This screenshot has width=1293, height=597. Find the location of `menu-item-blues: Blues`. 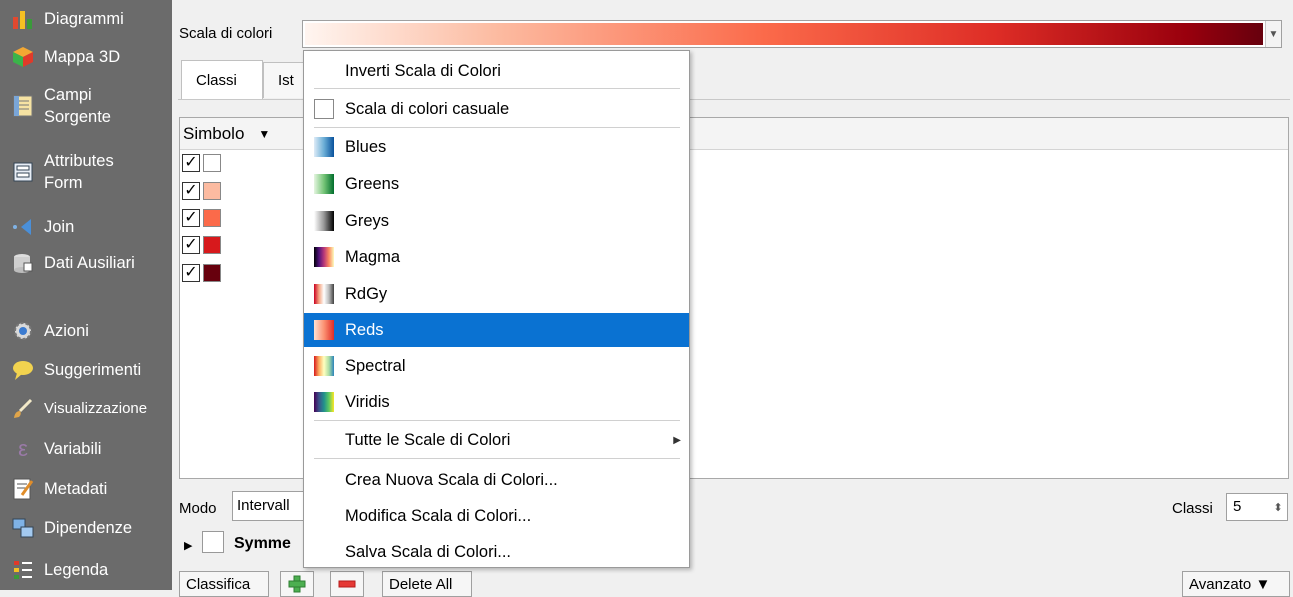

menu-item-blues: Blues is located at coordinates (496, 147).